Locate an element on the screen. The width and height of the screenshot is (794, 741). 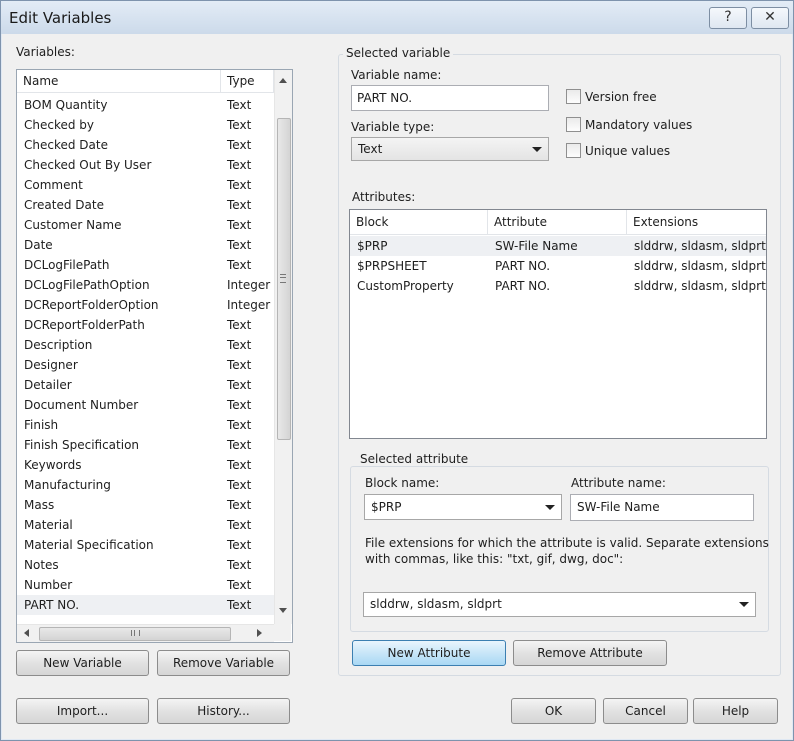
variable-row: DCLogFilePath Text is located at coordinates (145, 265).